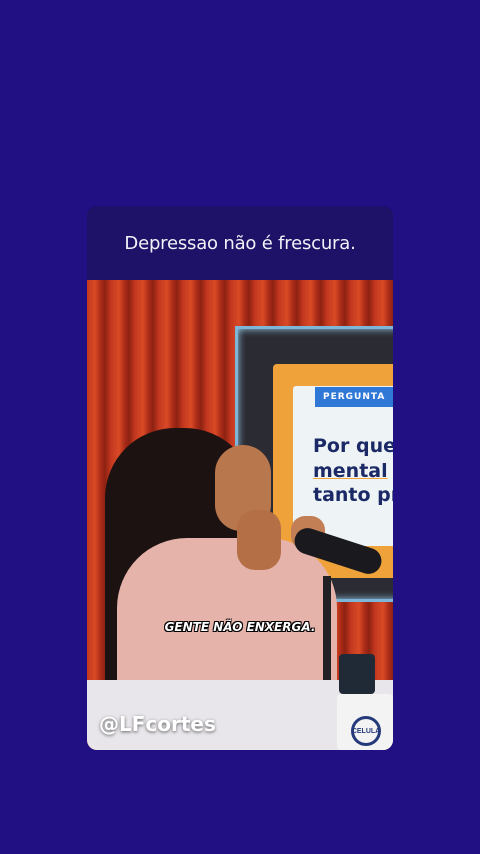  Describe the element at coordinates (354, 397) in the screenshot. I see `question-tag: PERGUNTA` at that location.